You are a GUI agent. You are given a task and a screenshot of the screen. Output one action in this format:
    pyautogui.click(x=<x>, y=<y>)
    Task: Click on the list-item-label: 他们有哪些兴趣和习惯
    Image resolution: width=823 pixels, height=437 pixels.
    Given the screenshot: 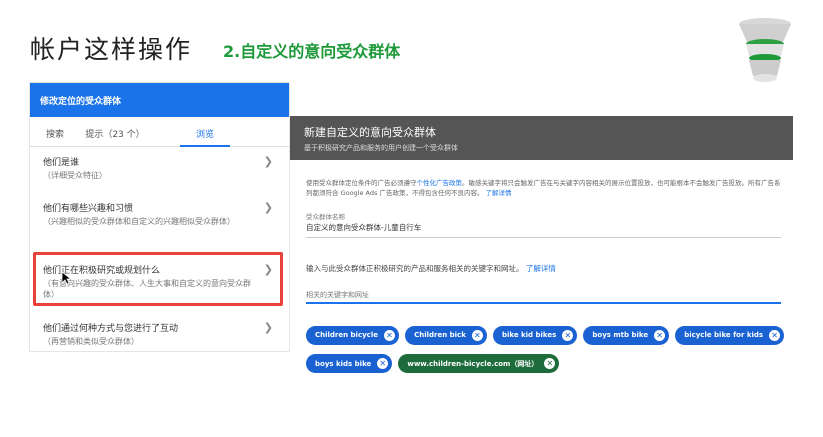 What is the action you would take?
    pyautogui.click(x=88, y=209)
    